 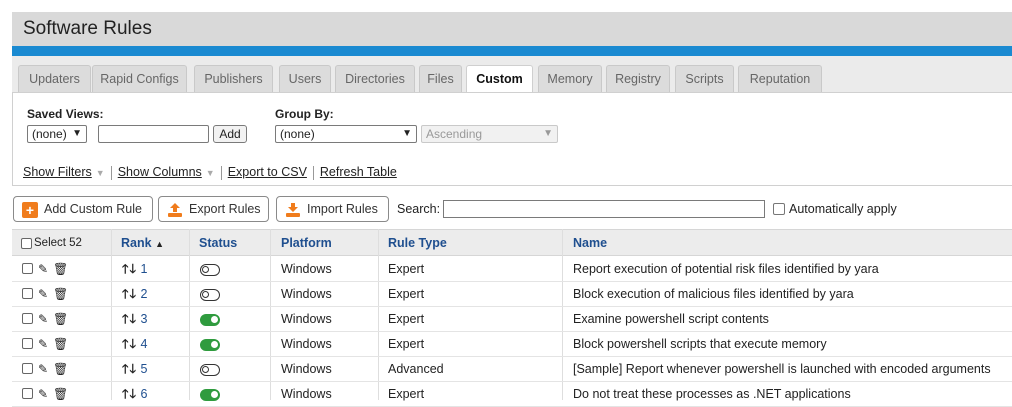 What do you see at coordinates (512, 29) in the screenshot?
I see `page-header: Software Rules` at bounding box center [512, 29].